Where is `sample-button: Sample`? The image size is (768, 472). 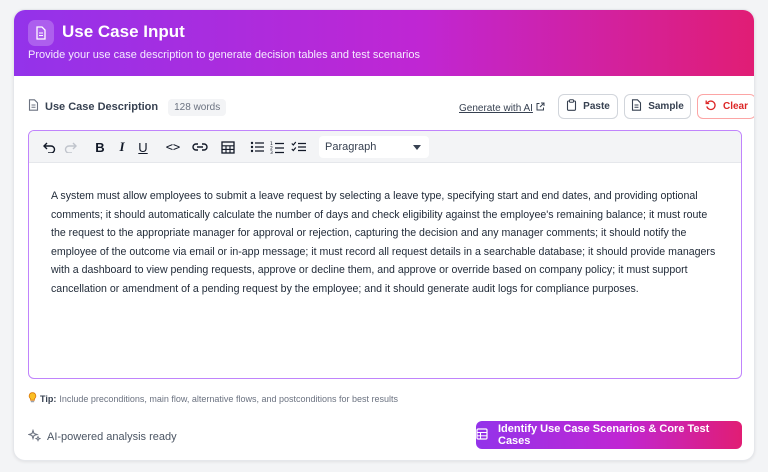 sample-button: Sample is located at coordinates (657, 106).